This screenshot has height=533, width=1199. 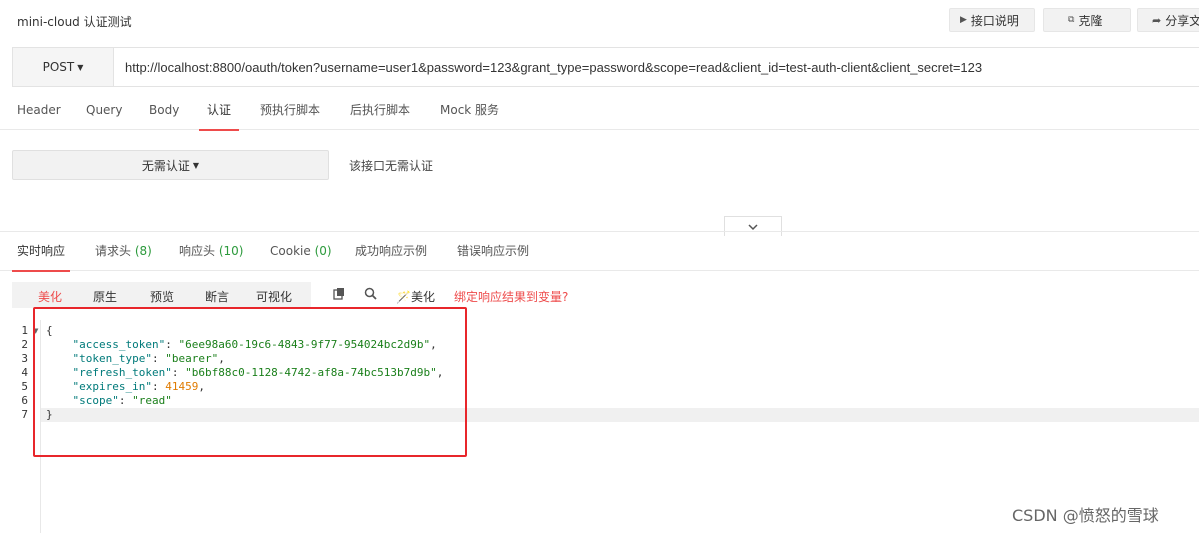 I want to click on view-mode-group: 美化 原生 预览 断言 可视化, so click(x=161, y=295).